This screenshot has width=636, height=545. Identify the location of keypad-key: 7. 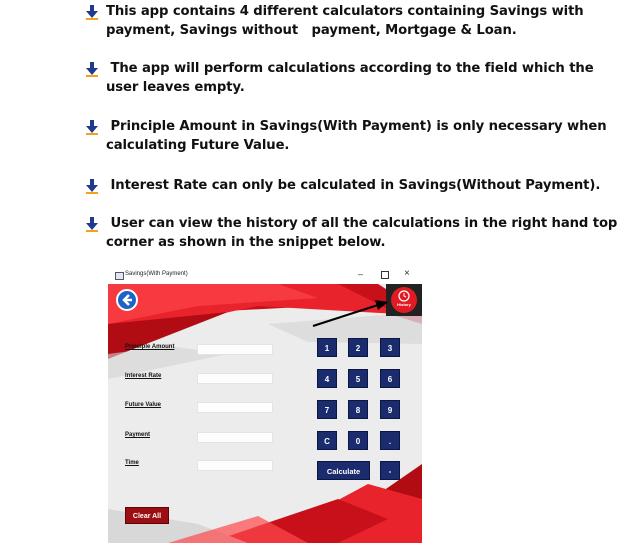
(327, 409).